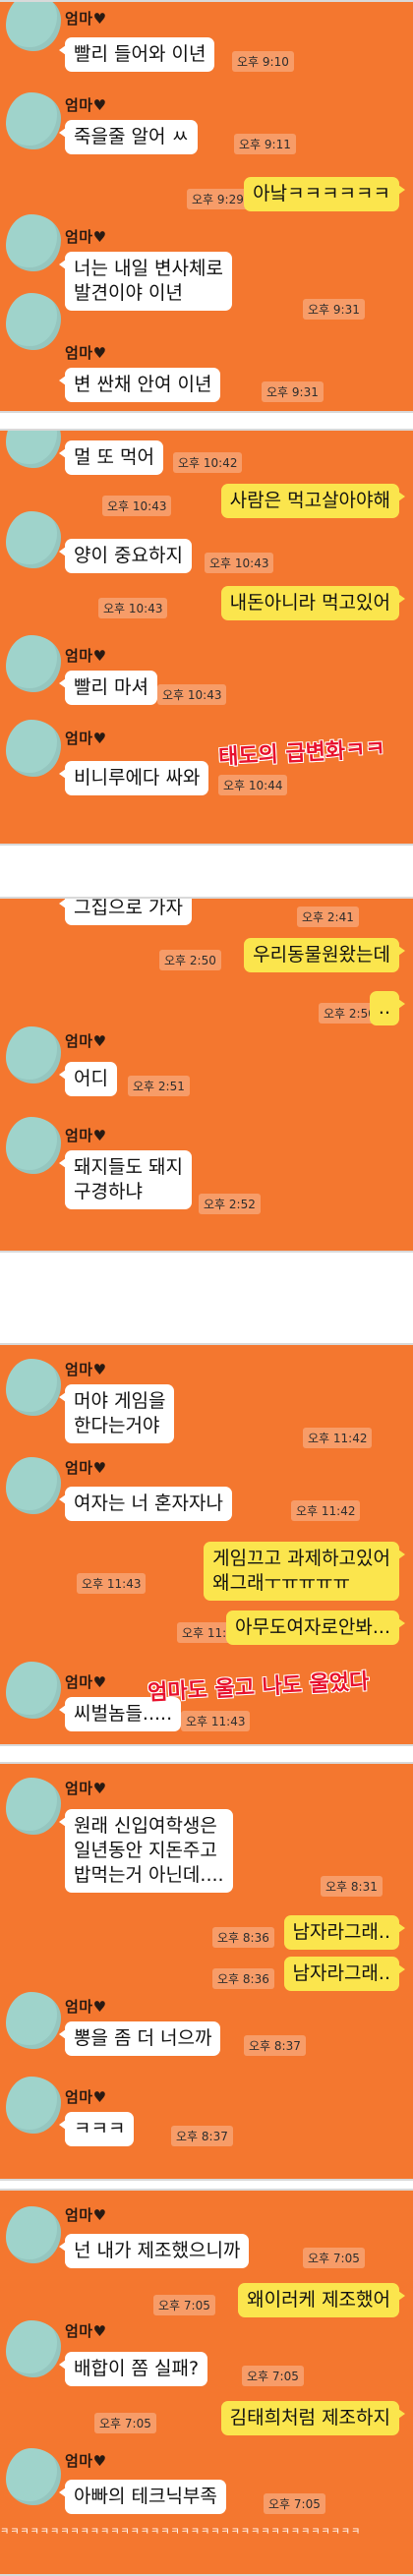  What do you see at coordinates (88, 1079) in the screenshot?
I see `message-bubble: 어디` at bounding box center [88, 1079].